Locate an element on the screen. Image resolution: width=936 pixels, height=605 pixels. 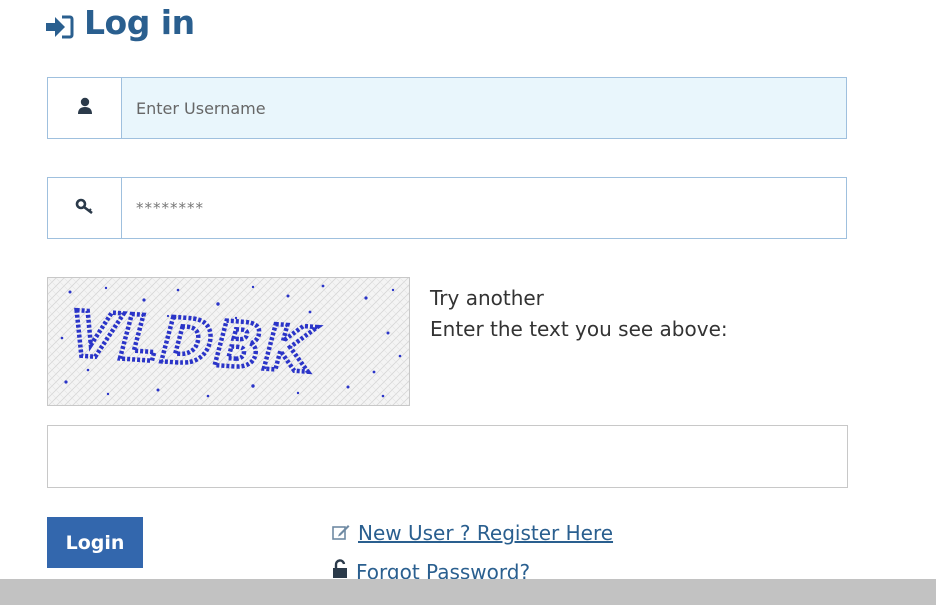
username-addon is located at coordinates (85, 108).